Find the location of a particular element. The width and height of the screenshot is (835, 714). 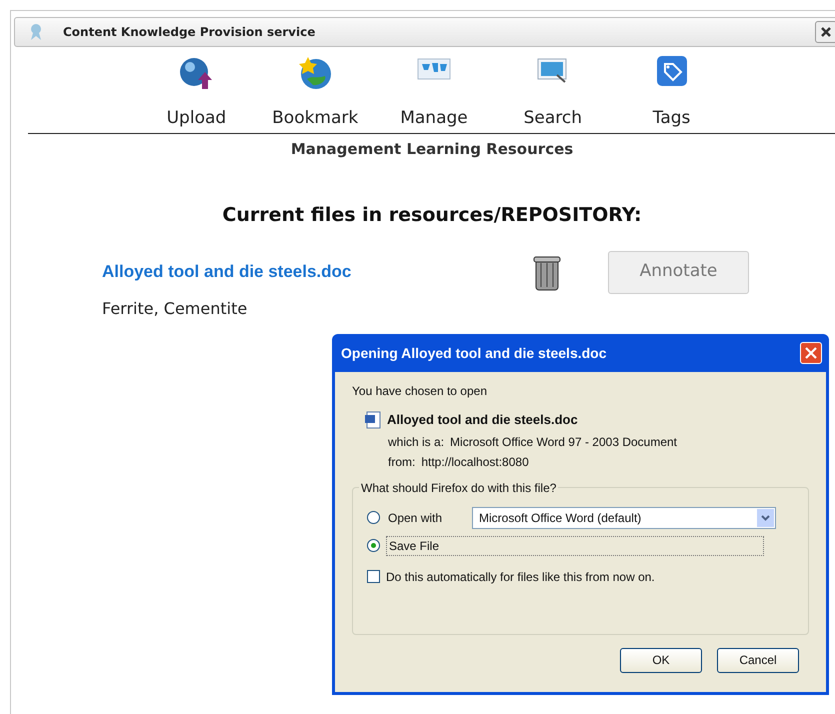

toolbar-button: Bookmark is located at coordinates (315, 93).